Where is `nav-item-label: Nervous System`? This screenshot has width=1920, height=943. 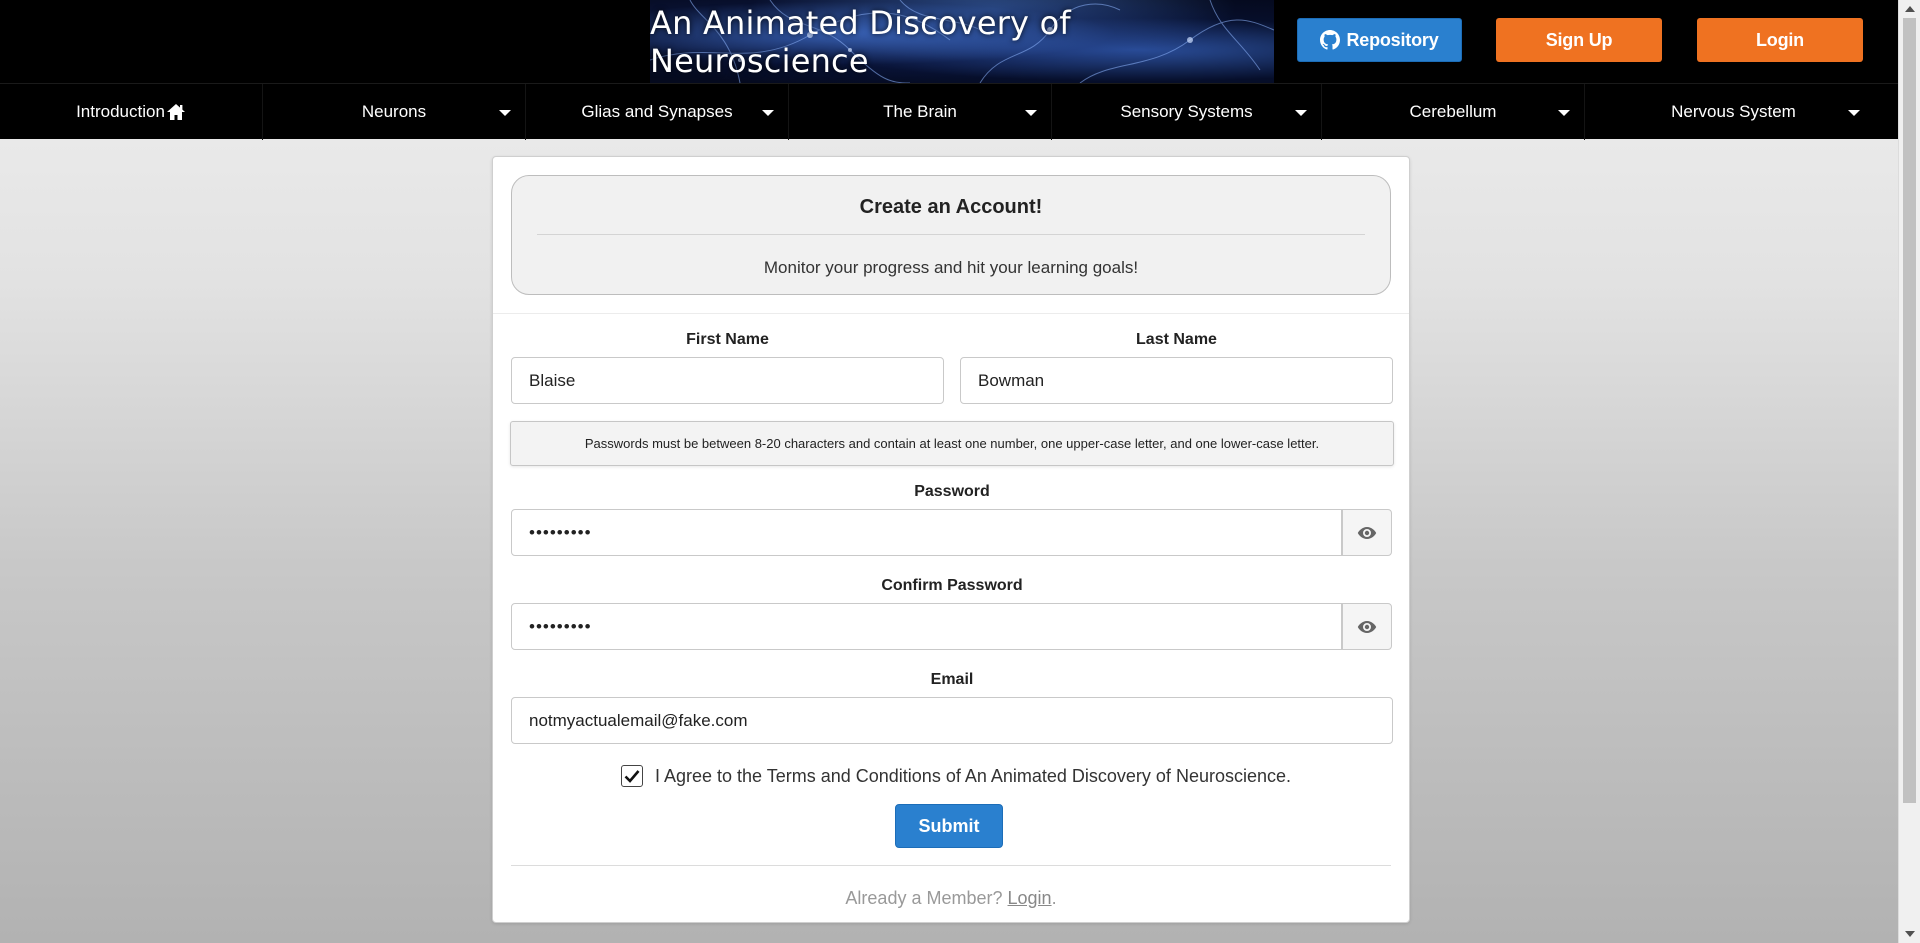
nav-item-label: Nervous System is located at coordinates (1733, 111).